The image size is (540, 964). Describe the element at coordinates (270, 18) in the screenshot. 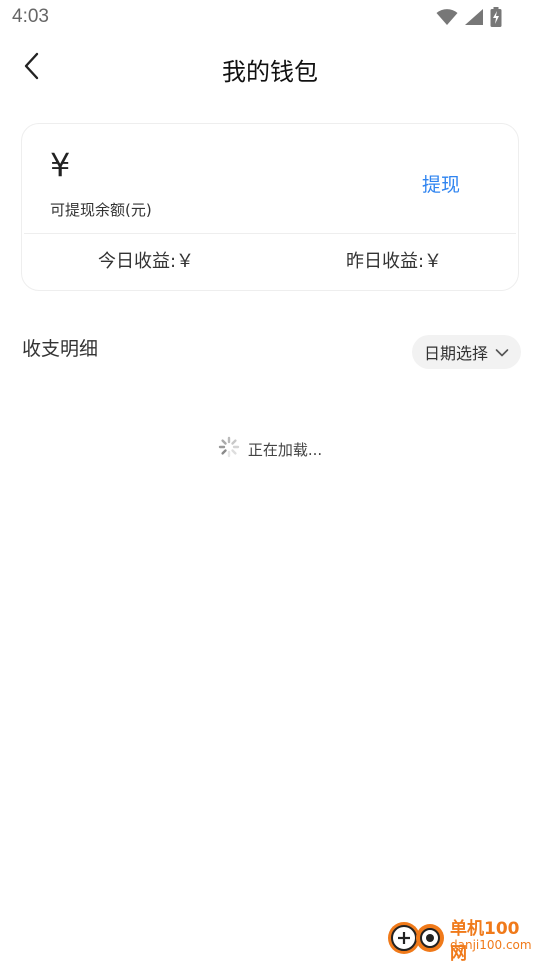

I see `status-bar: 4:03` at that location.